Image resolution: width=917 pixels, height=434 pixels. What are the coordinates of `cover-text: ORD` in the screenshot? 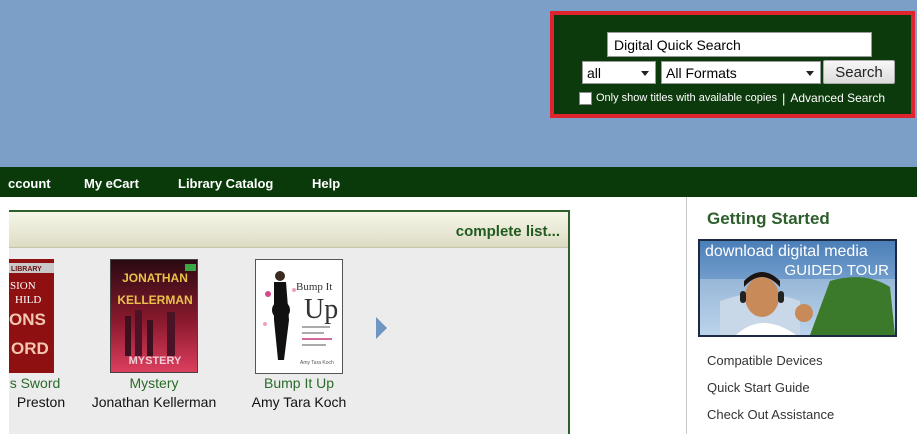 It's located at (30, 348).